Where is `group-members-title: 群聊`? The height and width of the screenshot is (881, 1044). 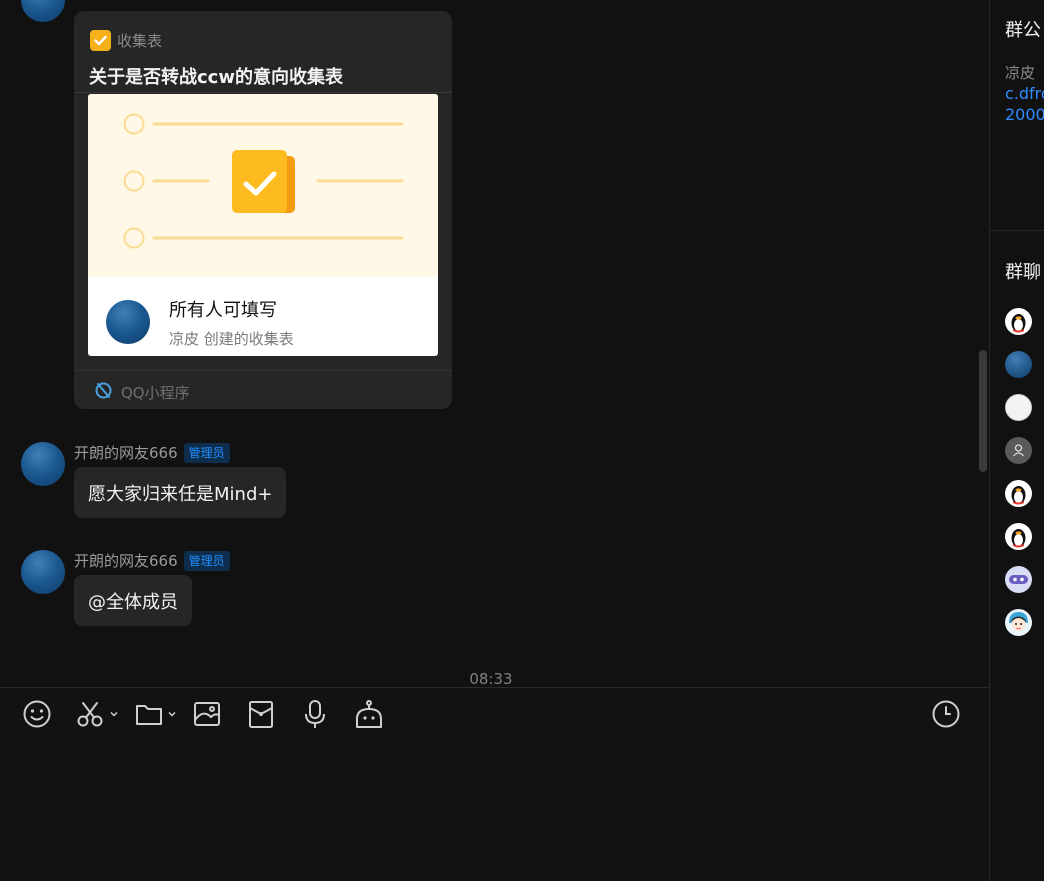 group-members-title: 群聊 is located at coordinates (1023, 271).